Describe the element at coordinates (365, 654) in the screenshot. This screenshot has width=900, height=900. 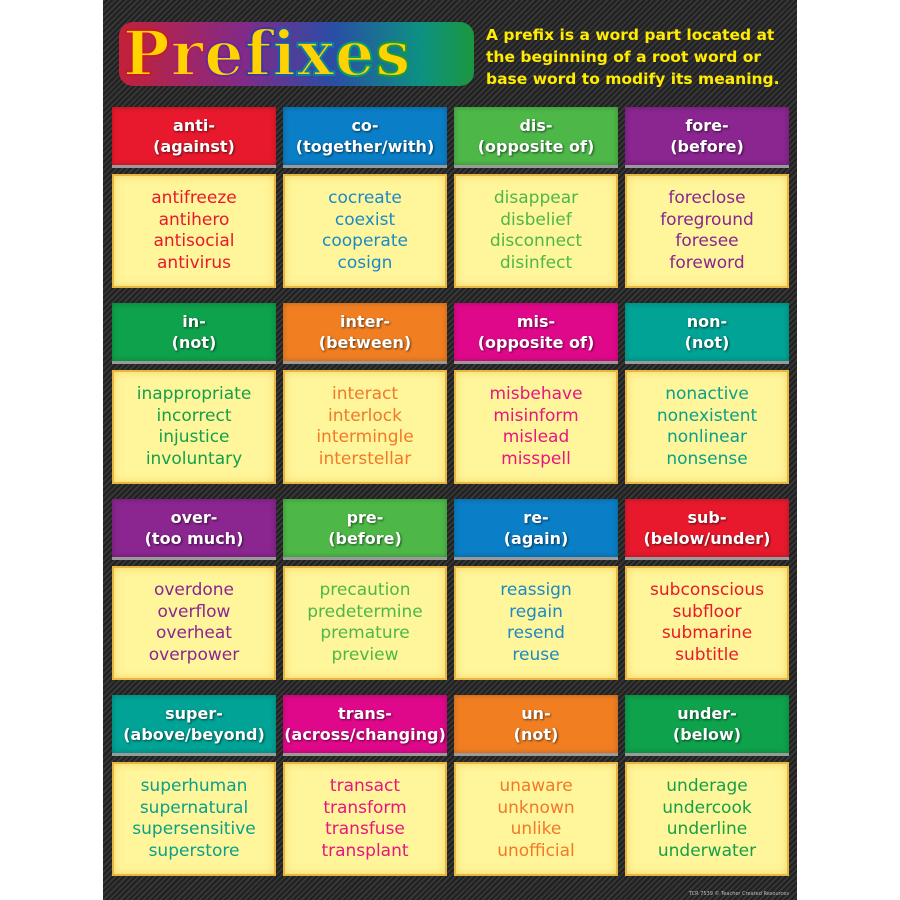
I see `example-word: preview` at that location.